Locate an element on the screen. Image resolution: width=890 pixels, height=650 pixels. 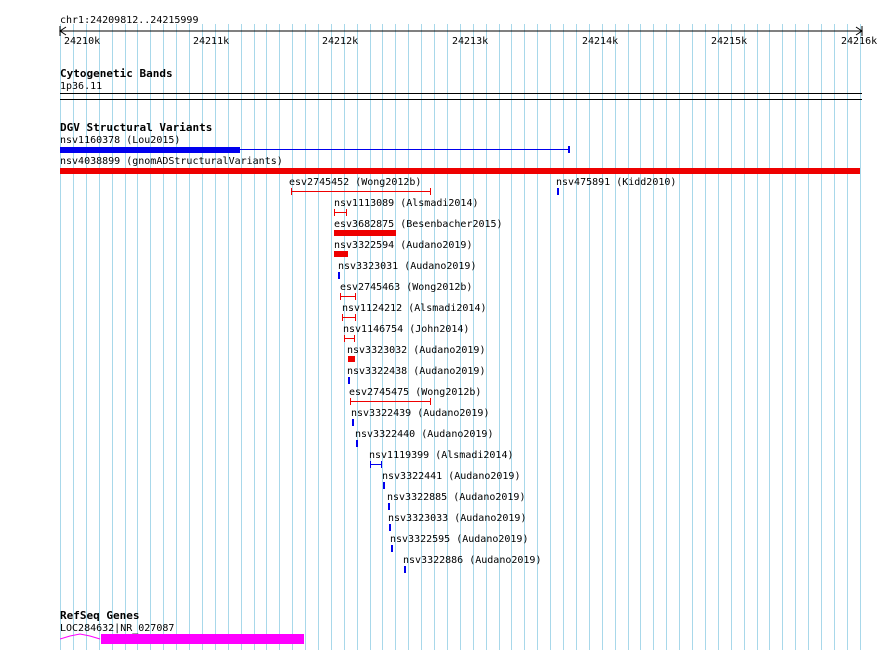
variant-label: nsv3322441 (Audano2019) is located at coordinates (451, 476).